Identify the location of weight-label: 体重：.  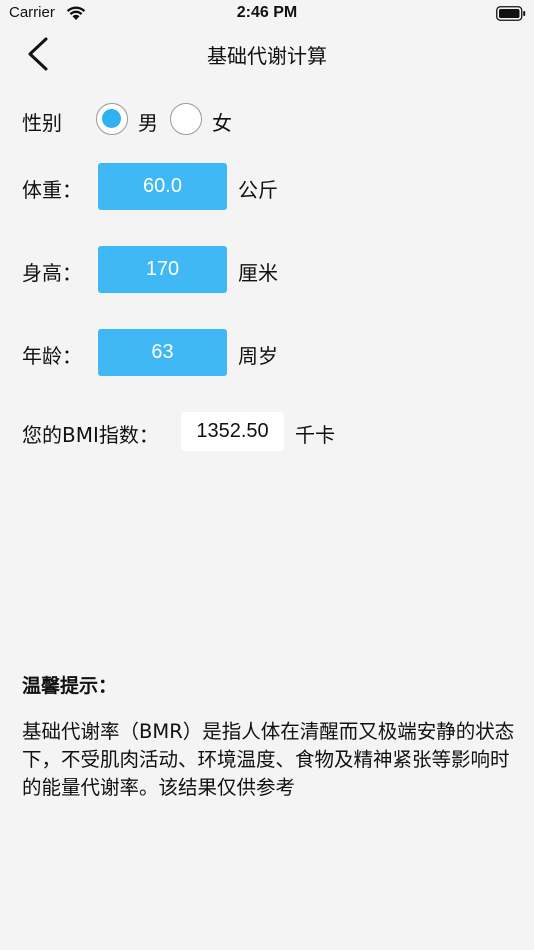
(52, 190).